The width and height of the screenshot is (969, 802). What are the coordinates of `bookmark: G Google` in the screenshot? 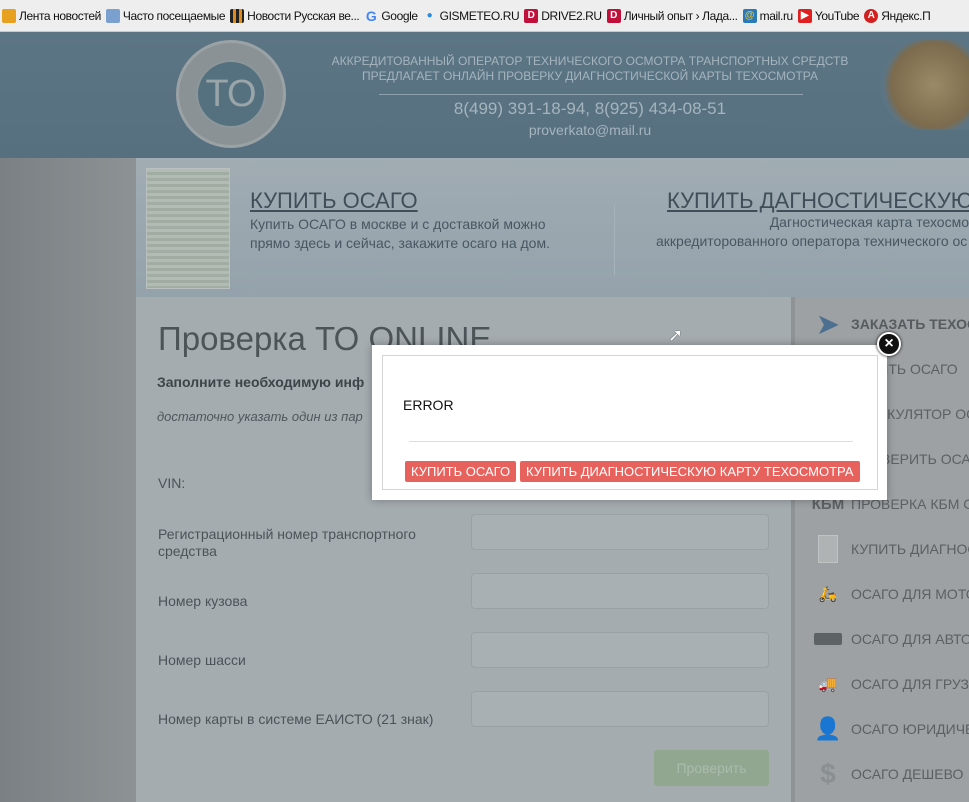 It's located at (391, 15).